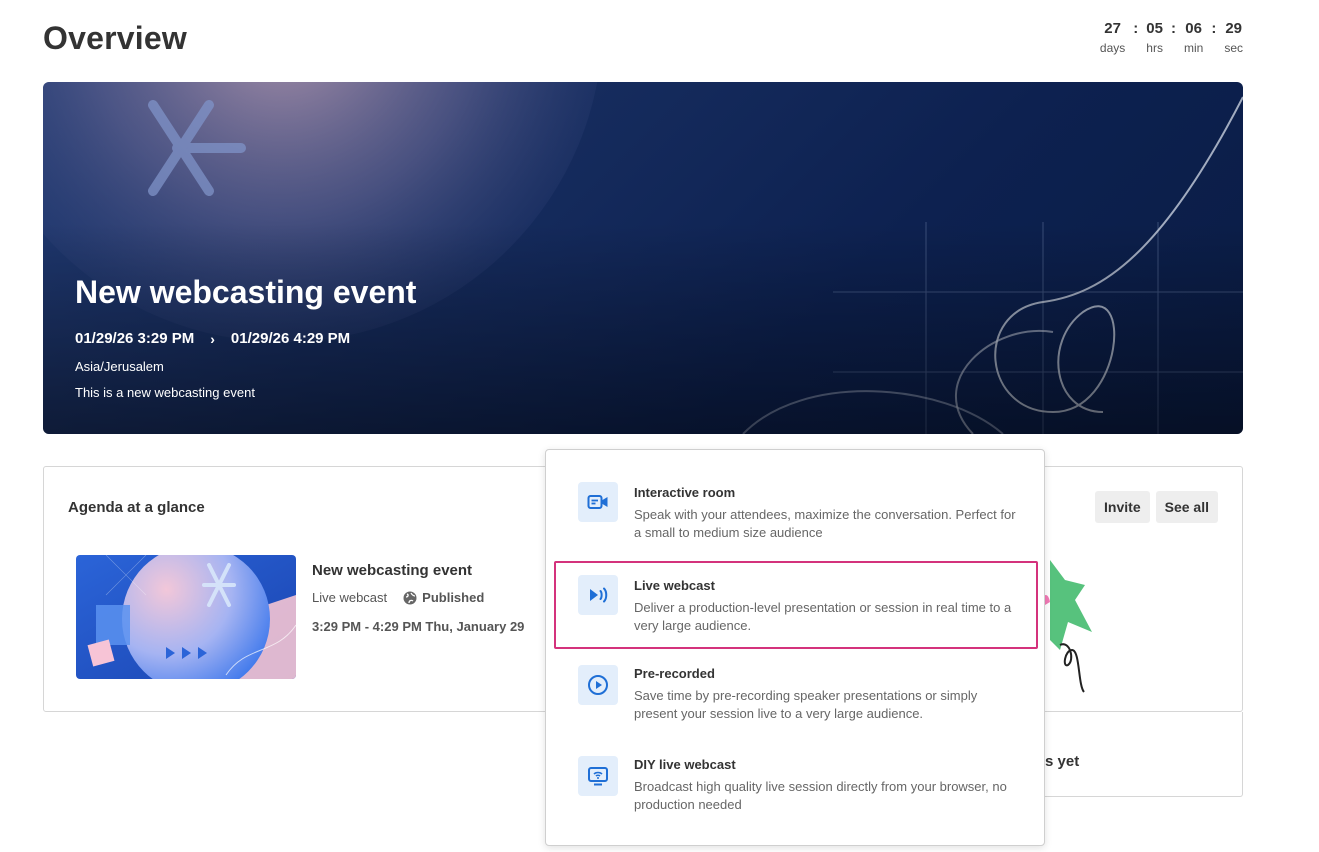 Image resolution: width=1319 pixels, height=852 pixels. What do you see at coordinates (135, 338) in the screenshot?
I see `event-start: 01/29/26 3:29 PM` at bounding box center [135, 338].